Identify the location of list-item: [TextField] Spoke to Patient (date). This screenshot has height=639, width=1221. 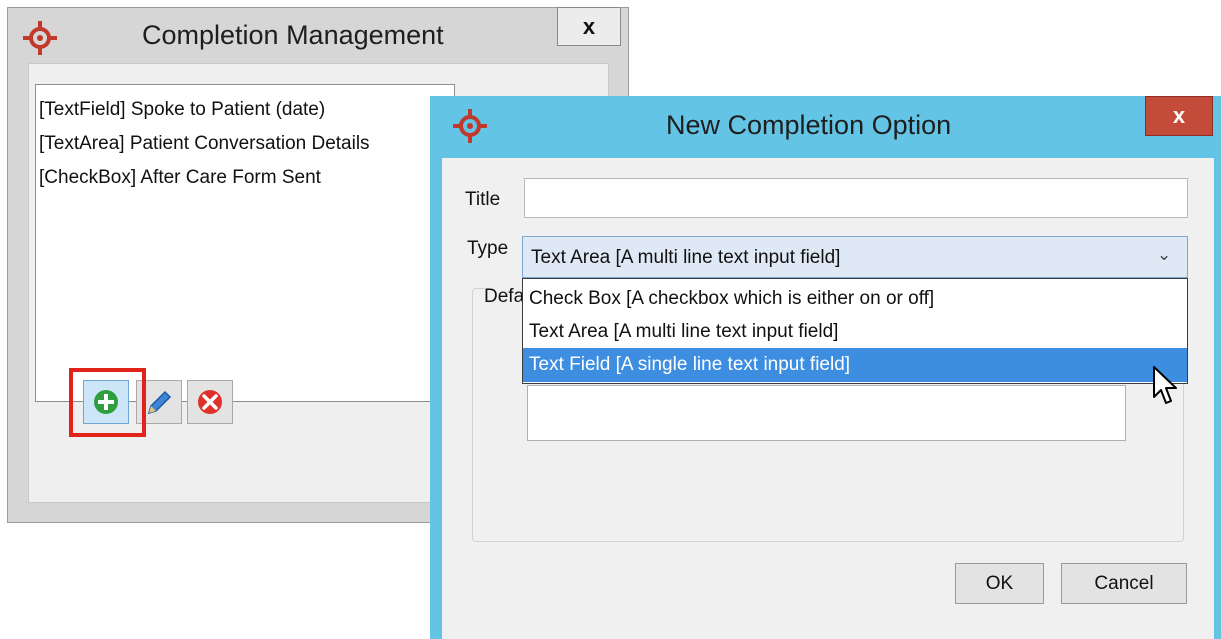
(182, 110).